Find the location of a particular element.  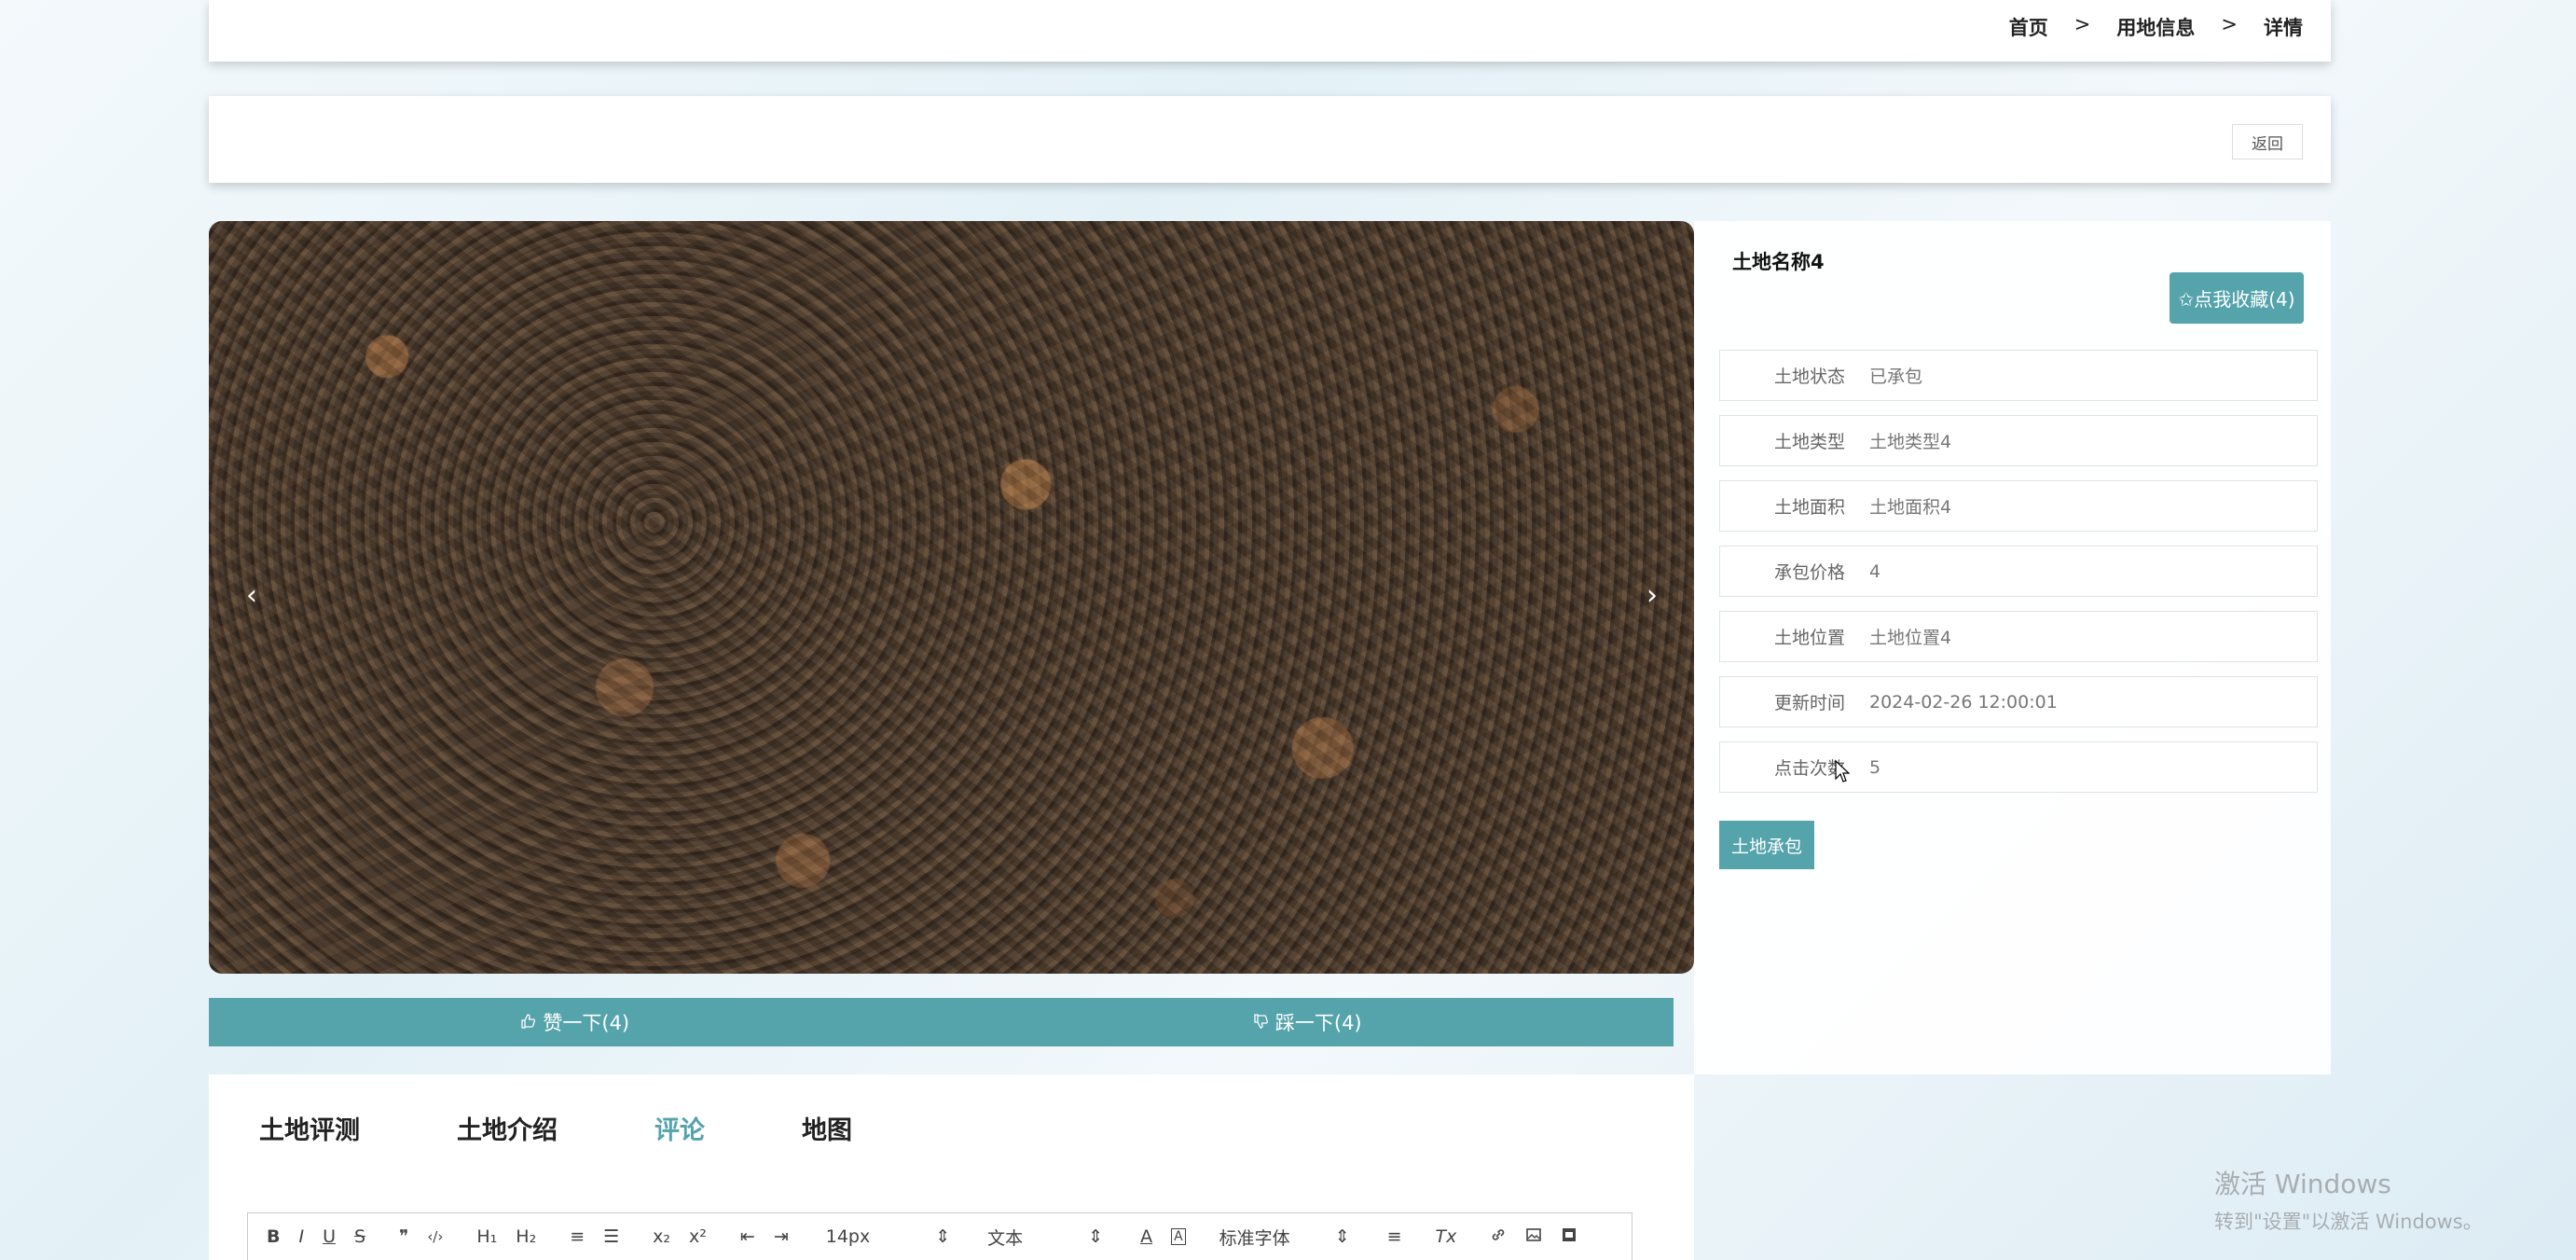

info-value: 土地面积4 is located at coordinates (1911, 507).